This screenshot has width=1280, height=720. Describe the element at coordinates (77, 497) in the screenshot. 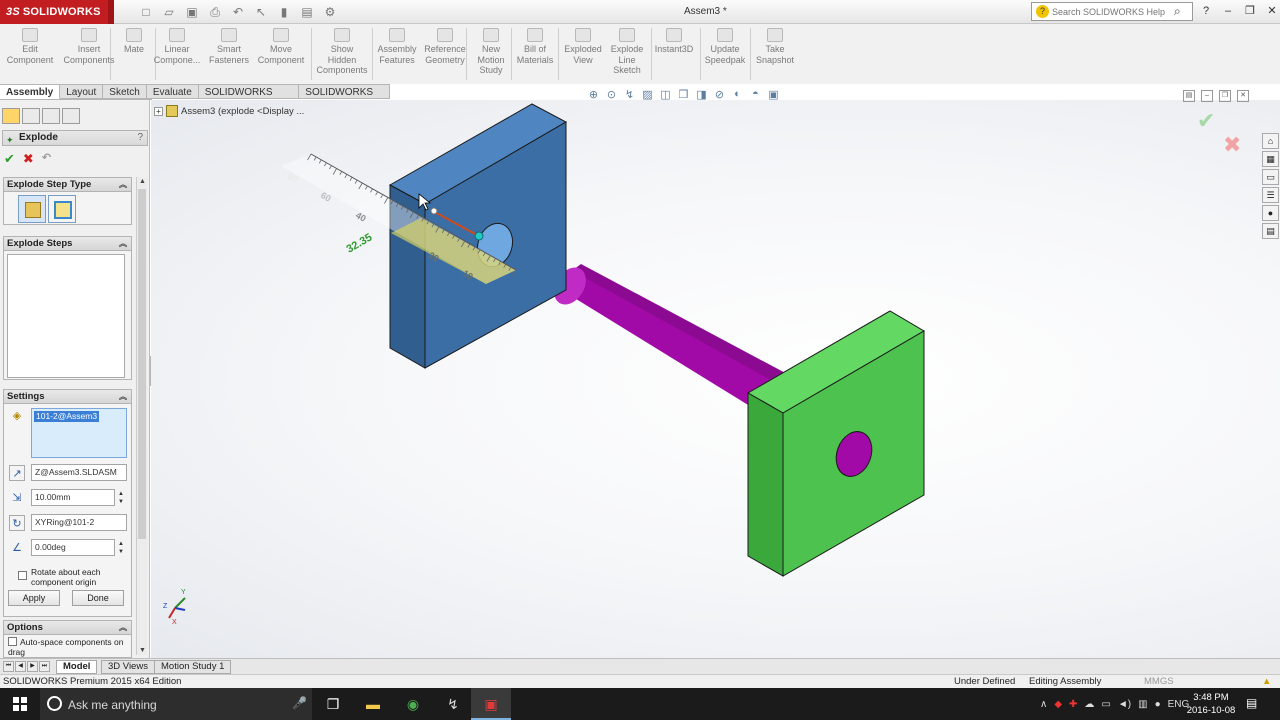

I see `explode-distance-field: 10.00mm ▲ ▼` at that location.